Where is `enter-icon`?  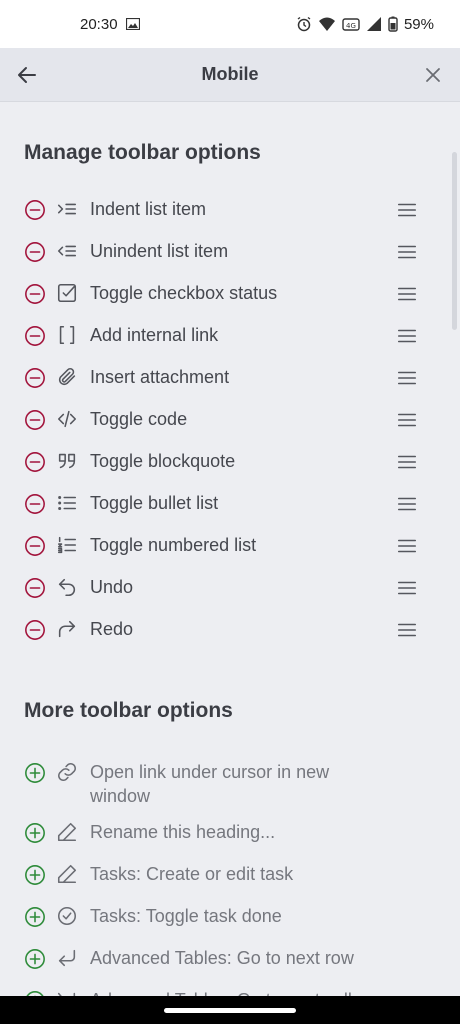 enter-icon is located at coordinates (68, 959).